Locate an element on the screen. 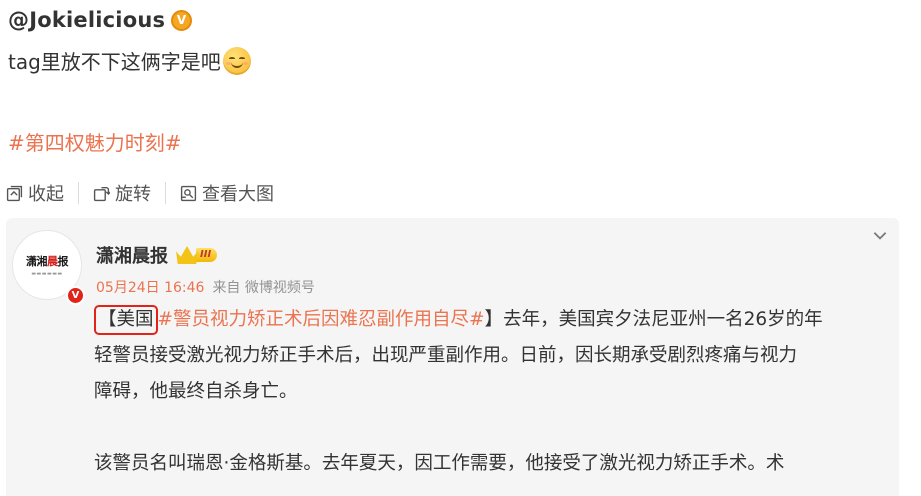  collapse-icon is located at coordinates (14, 193).